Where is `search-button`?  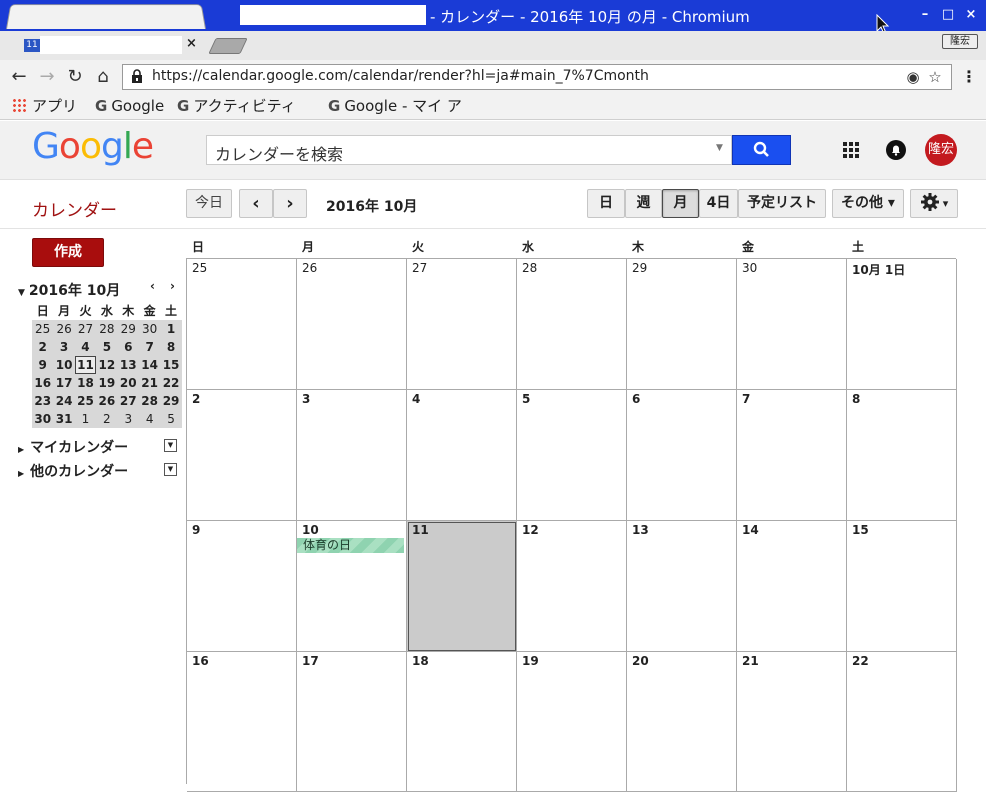
search-button is located at coordinates (761, 150).